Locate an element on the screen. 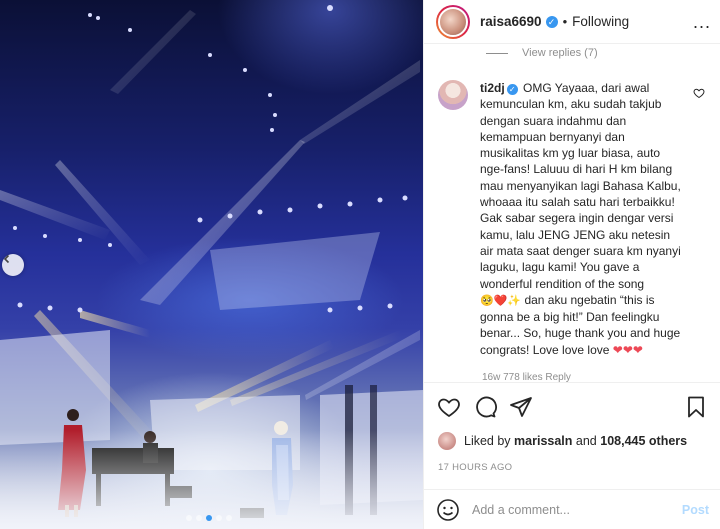 The image size is (720, 529). comment-button is located at coordinates (485, 407).